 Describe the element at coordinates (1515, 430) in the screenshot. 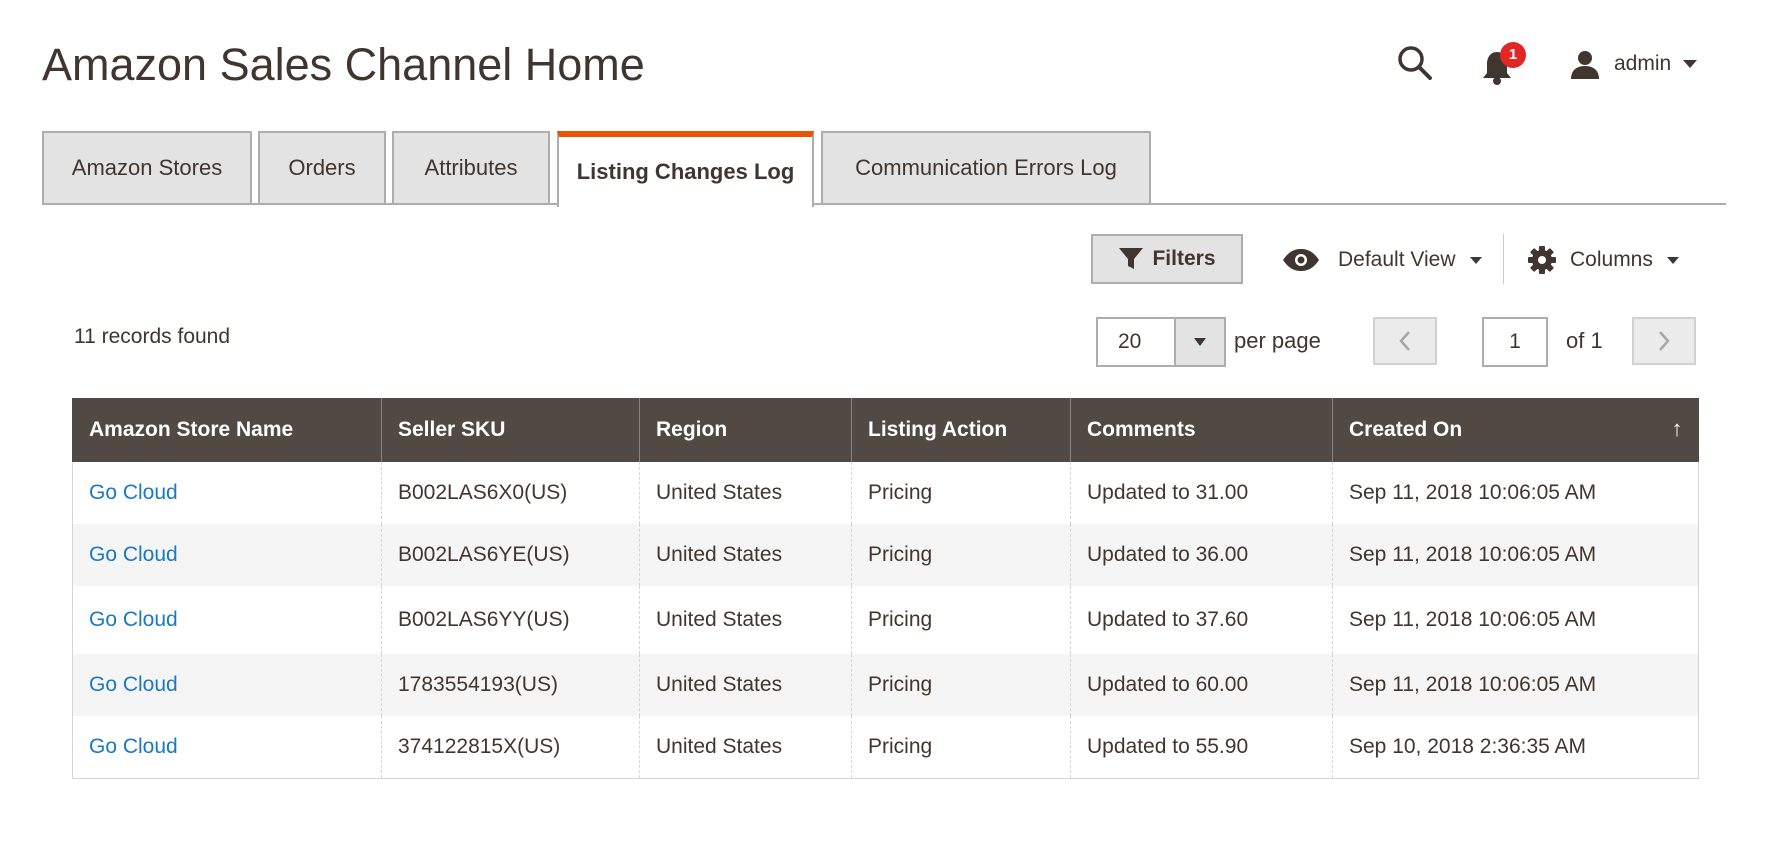

I see `column-header-created-on: Created On ↑` at that location.